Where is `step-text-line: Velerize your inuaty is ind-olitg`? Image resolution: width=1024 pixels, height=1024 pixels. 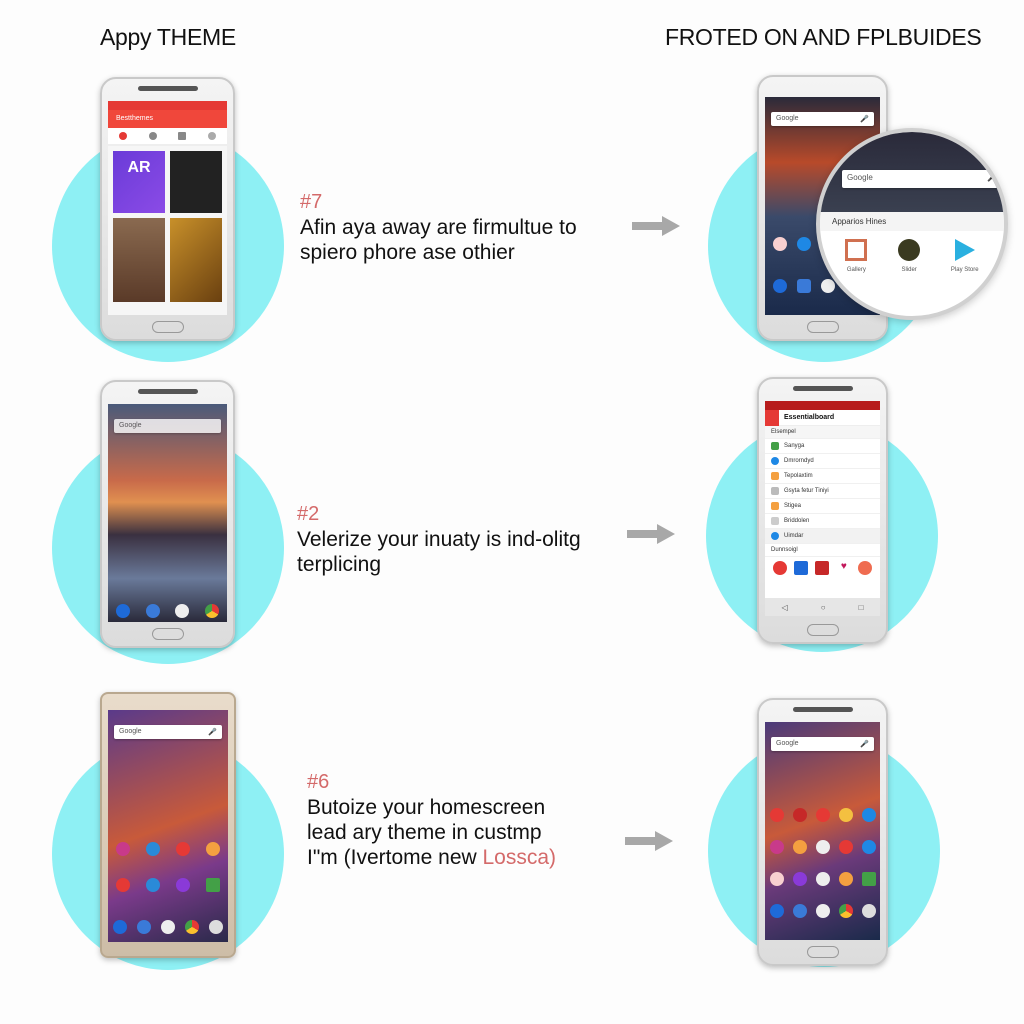
step-text-line: Velerize your inuaty is ind-olitg is located at coordinates (439, 539).